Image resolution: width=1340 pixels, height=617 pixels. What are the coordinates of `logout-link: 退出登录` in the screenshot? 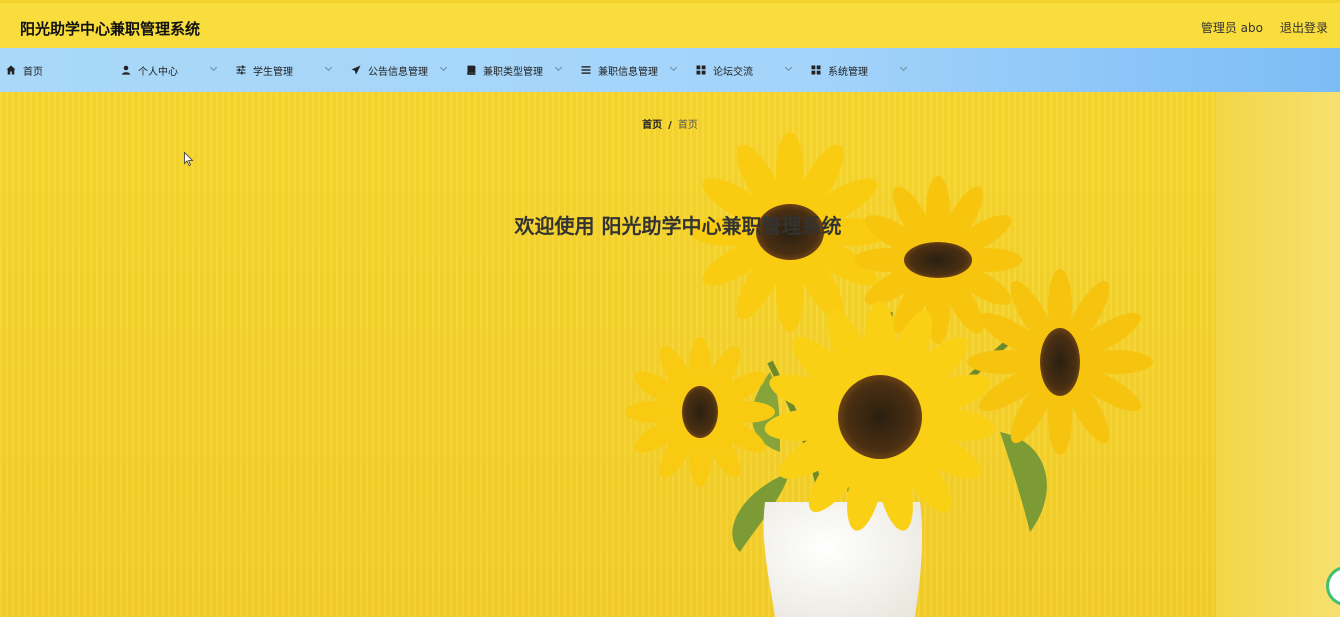 It's located at (1304, 27).